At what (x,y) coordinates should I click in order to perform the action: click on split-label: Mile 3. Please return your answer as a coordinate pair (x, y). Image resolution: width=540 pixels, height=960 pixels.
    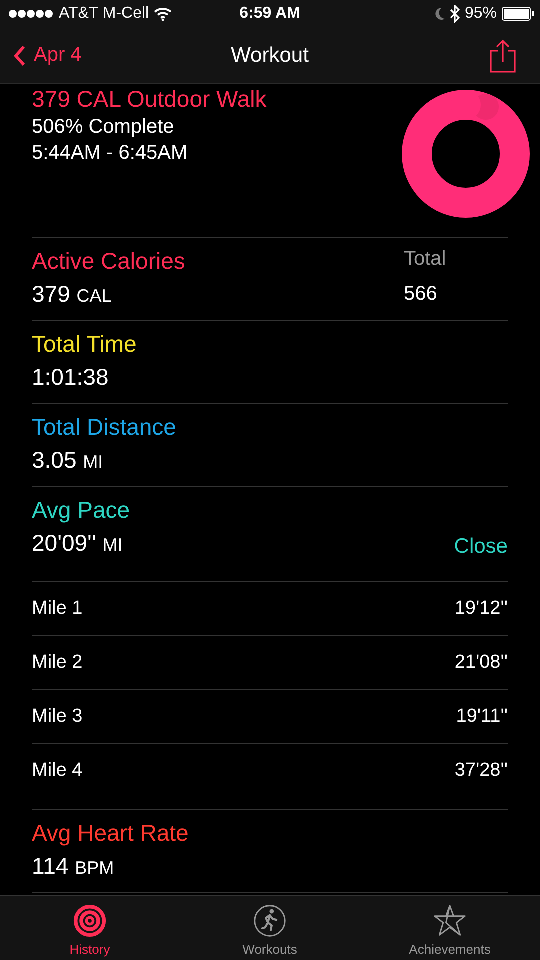
    Looking at the image, I should click on (57, 717).